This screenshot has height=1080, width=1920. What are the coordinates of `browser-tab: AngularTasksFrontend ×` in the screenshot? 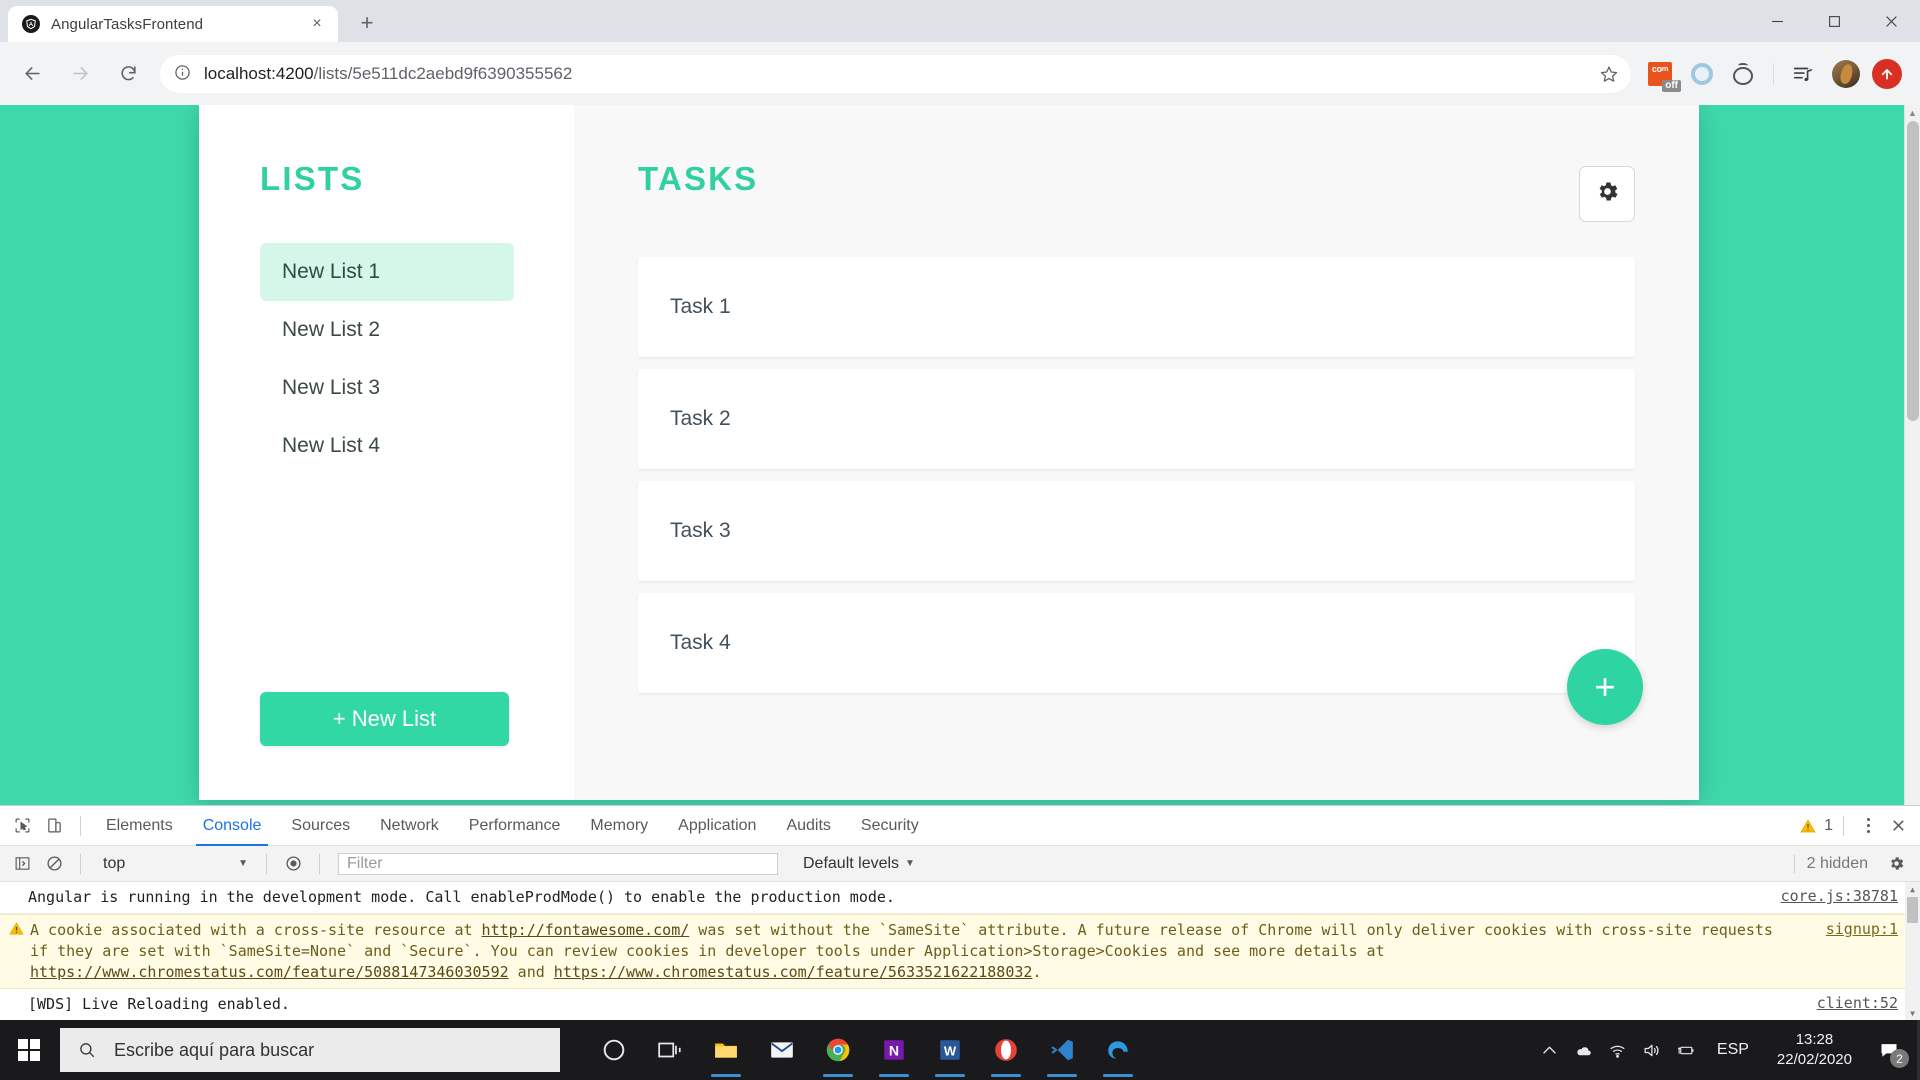 It's located at (173, 24).